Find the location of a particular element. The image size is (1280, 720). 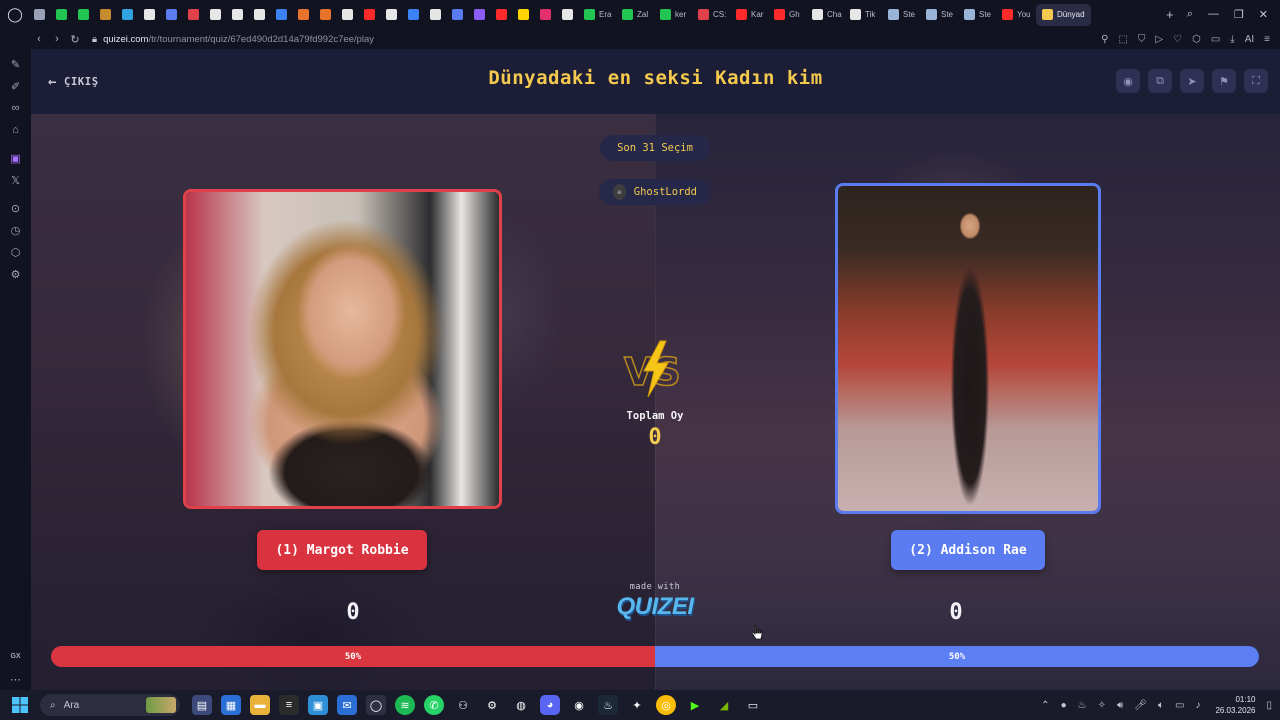

taskbar-search: ⌕ Ara is located at coordinates (110, 705).